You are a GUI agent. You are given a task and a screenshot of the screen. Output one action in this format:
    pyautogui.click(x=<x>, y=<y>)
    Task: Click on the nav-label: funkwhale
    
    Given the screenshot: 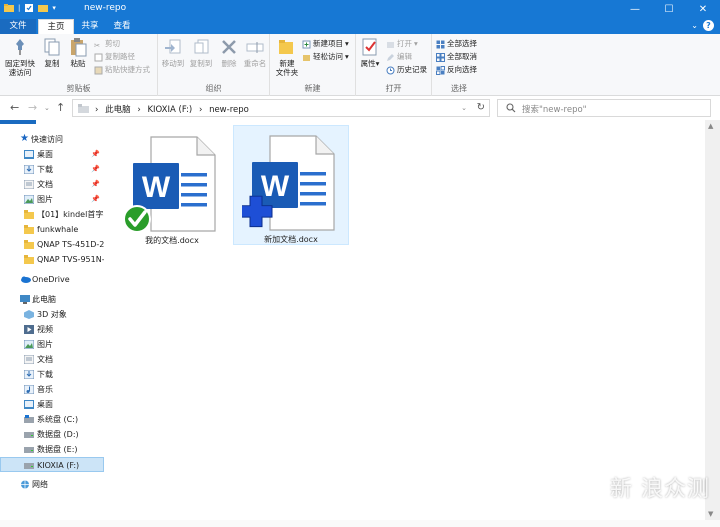 What is the action you would take?
    pyautogui.click(x=58, y=229)
    